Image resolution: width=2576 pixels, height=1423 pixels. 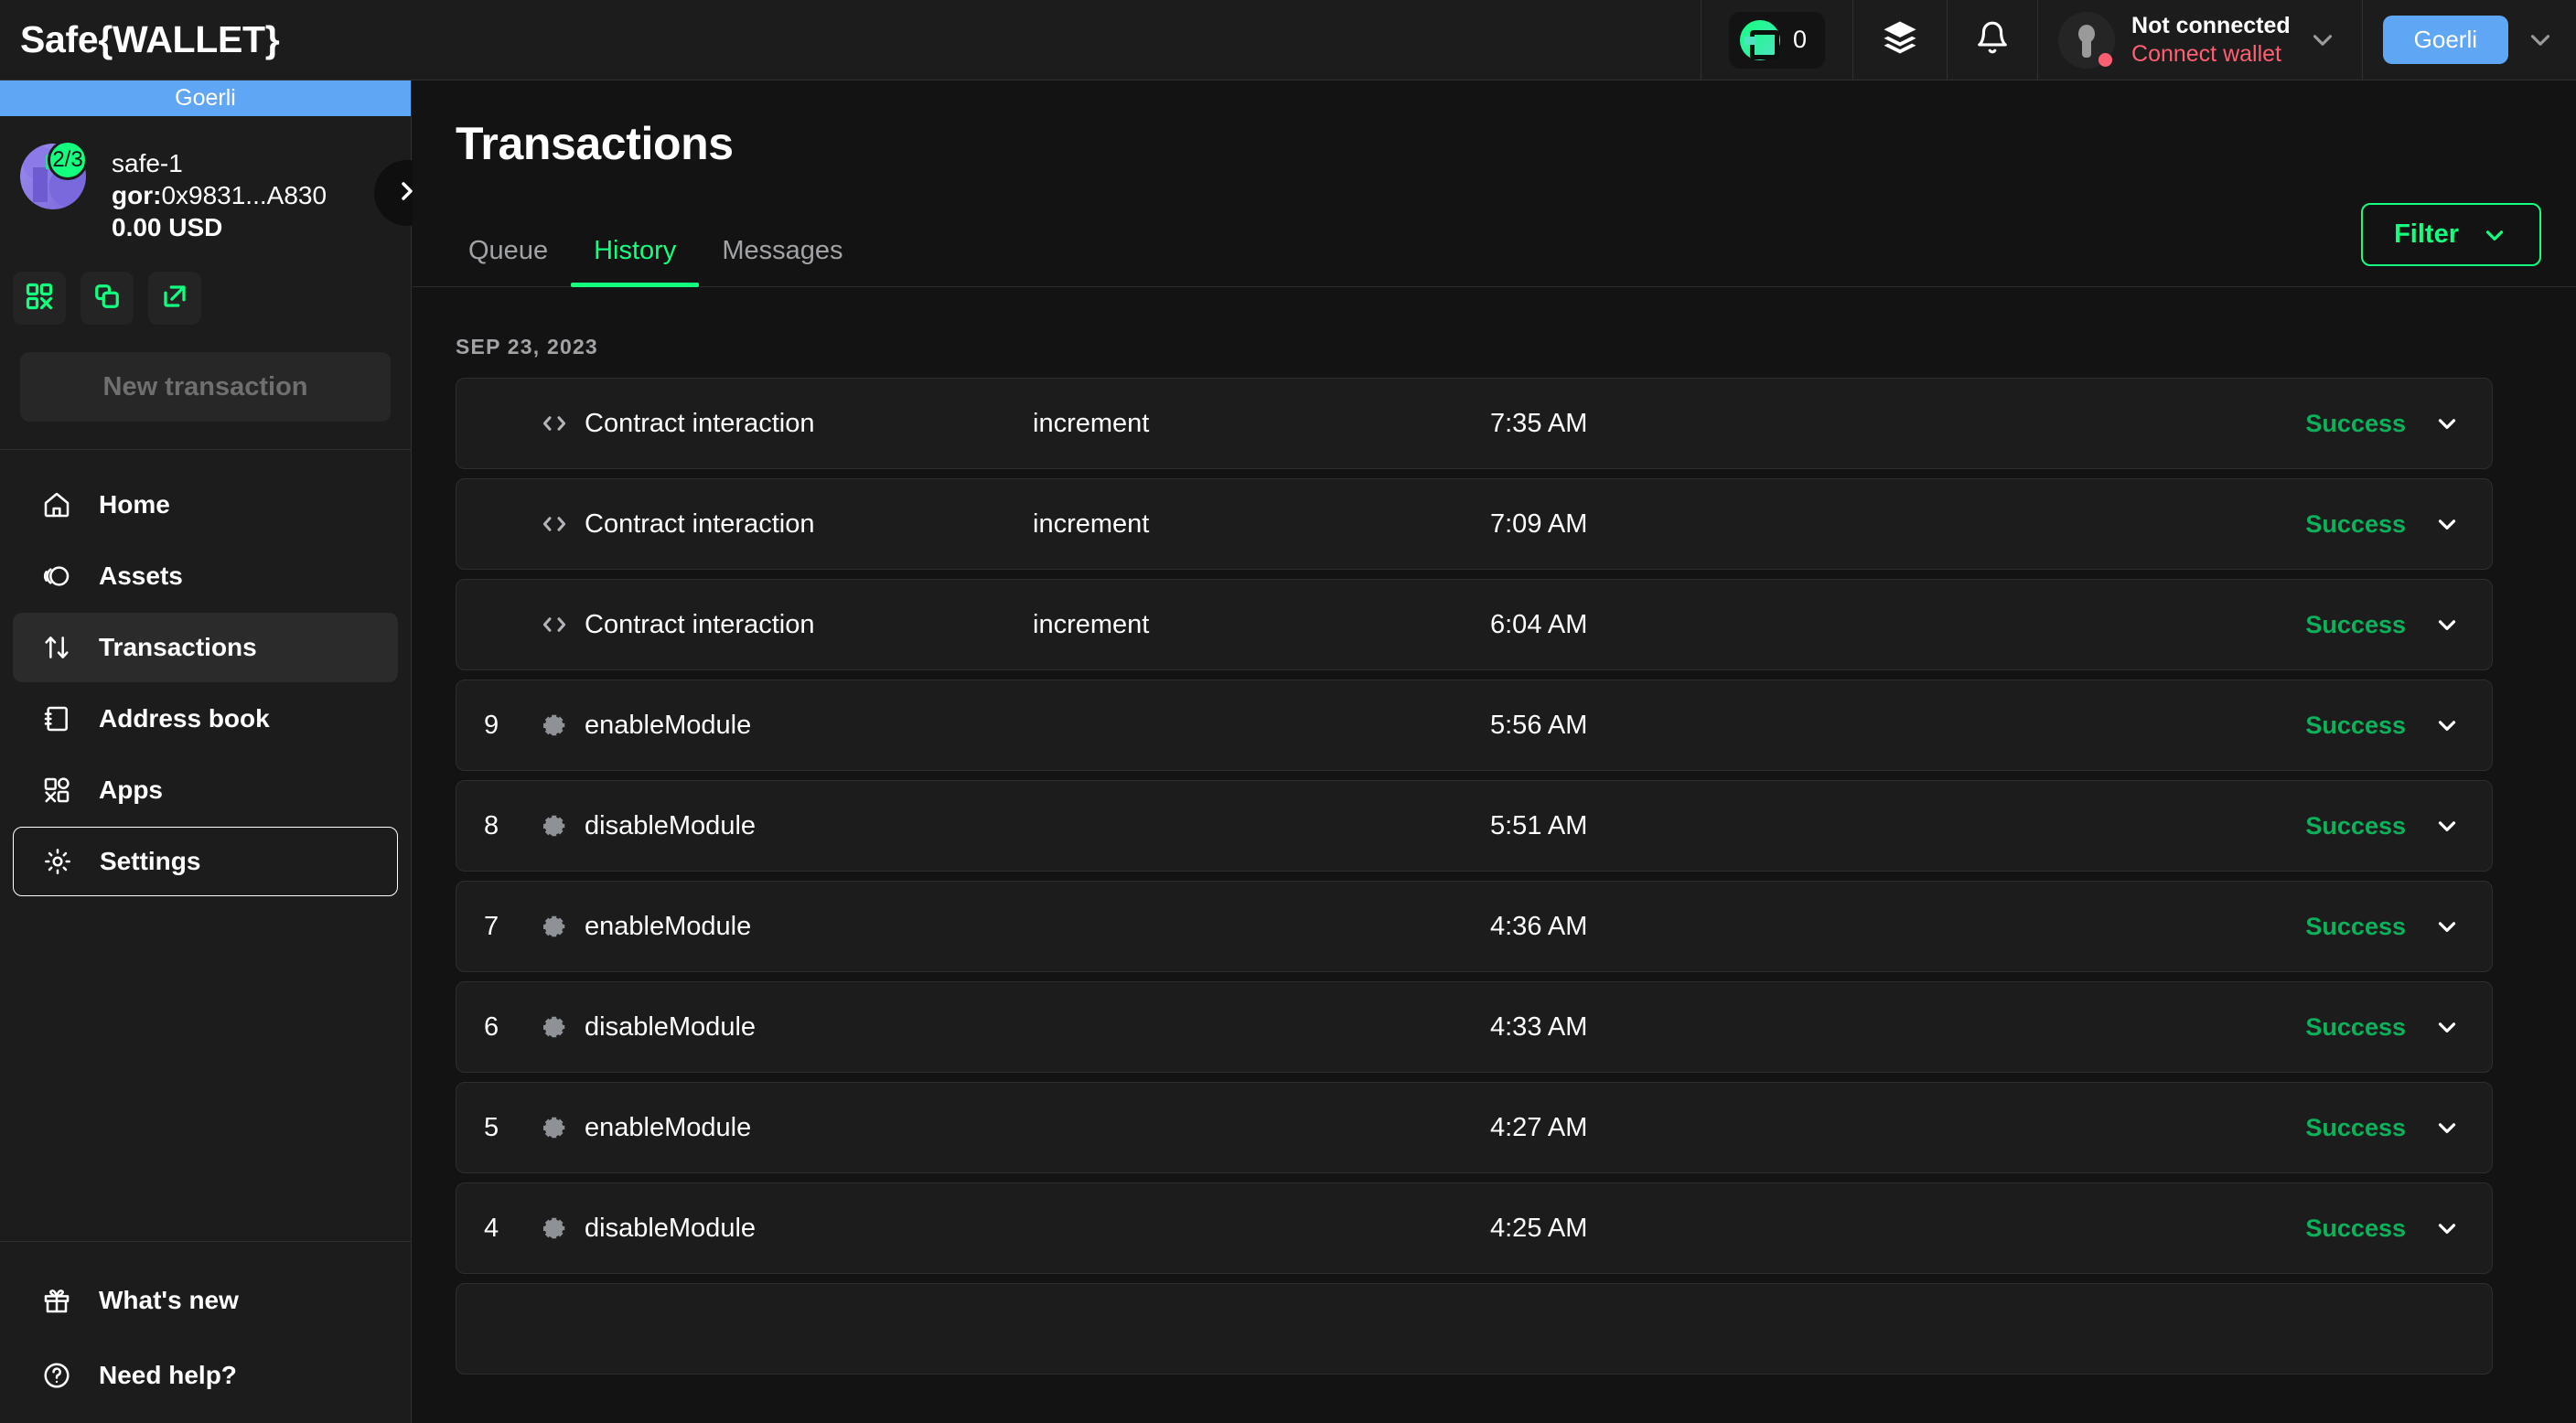 I want to click on safe-token-button: 0, so click(x=1777, y=40).